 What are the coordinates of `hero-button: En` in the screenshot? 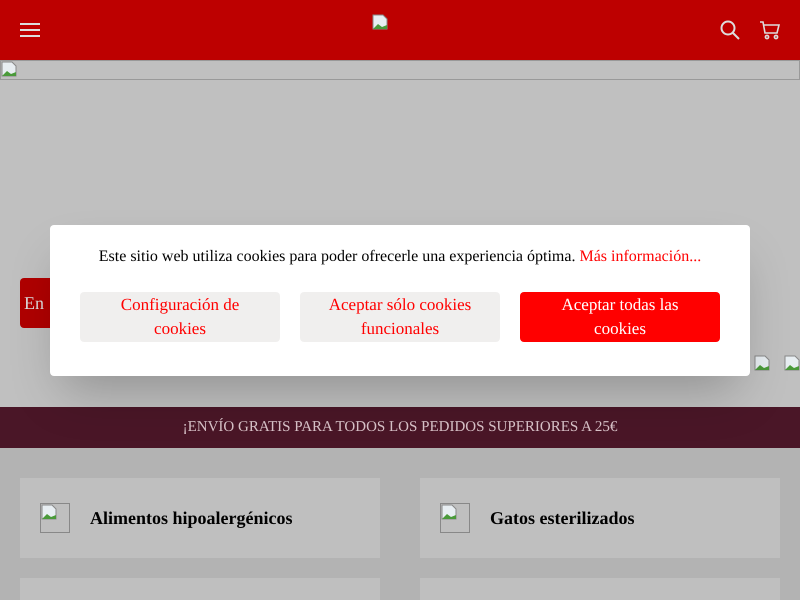 It's located at (35, 303).